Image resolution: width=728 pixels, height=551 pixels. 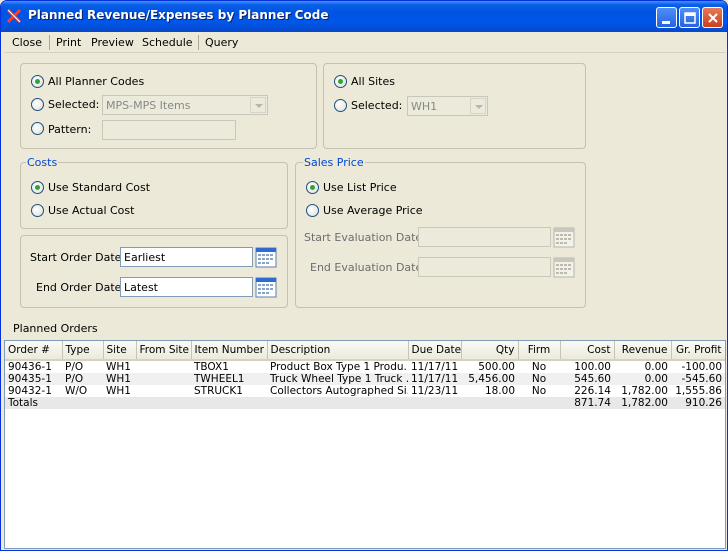 I want to click on menu-close: Close, so click(x=27, y=42).